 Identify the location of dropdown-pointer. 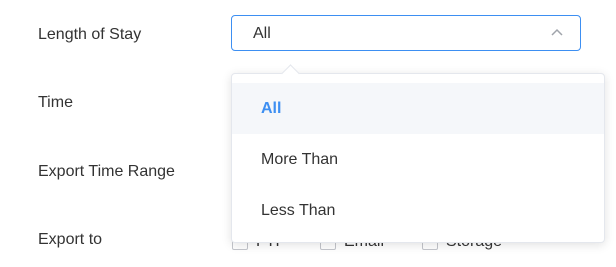
(290, 73).